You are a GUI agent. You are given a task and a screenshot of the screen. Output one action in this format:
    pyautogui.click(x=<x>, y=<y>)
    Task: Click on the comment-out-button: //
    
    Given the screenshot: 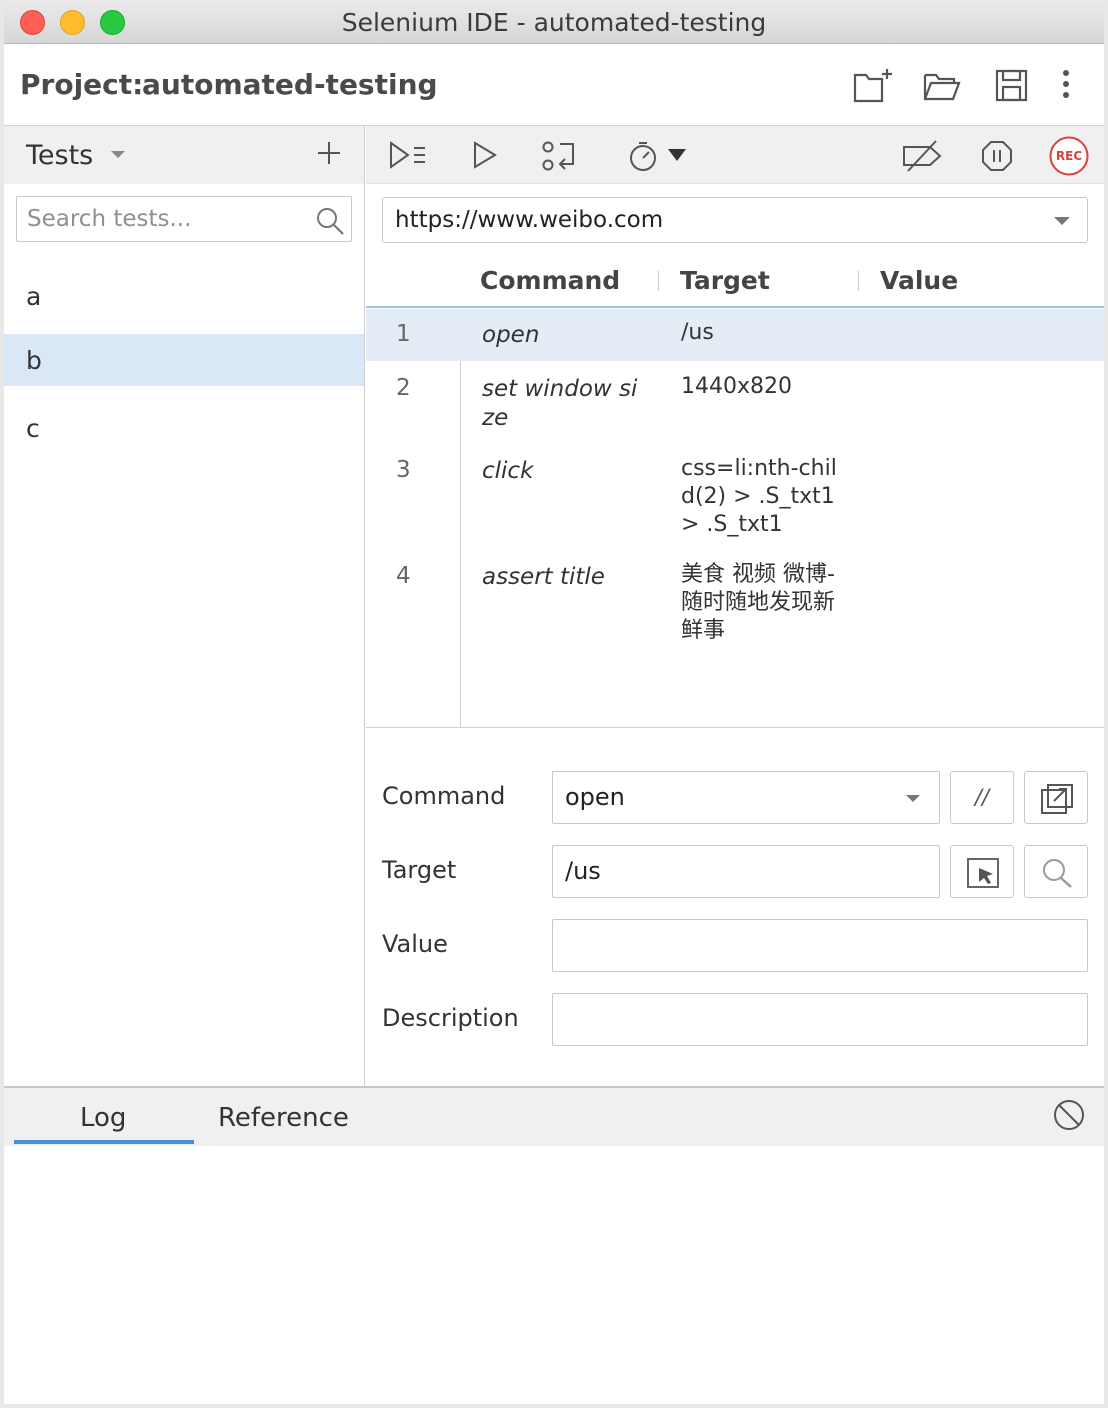 What is the action you would take?
    pyautogui.click(x=982, y=797)
    